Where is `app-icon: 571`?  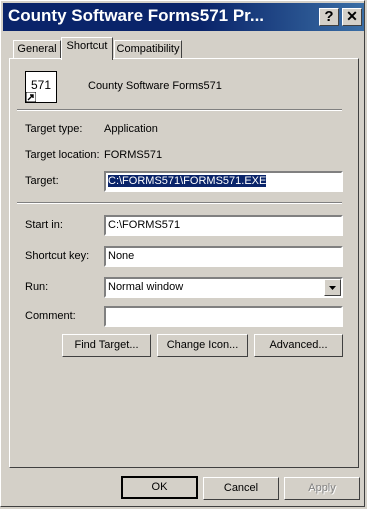 app-icon: 571 is located at coordinates (41, 87).